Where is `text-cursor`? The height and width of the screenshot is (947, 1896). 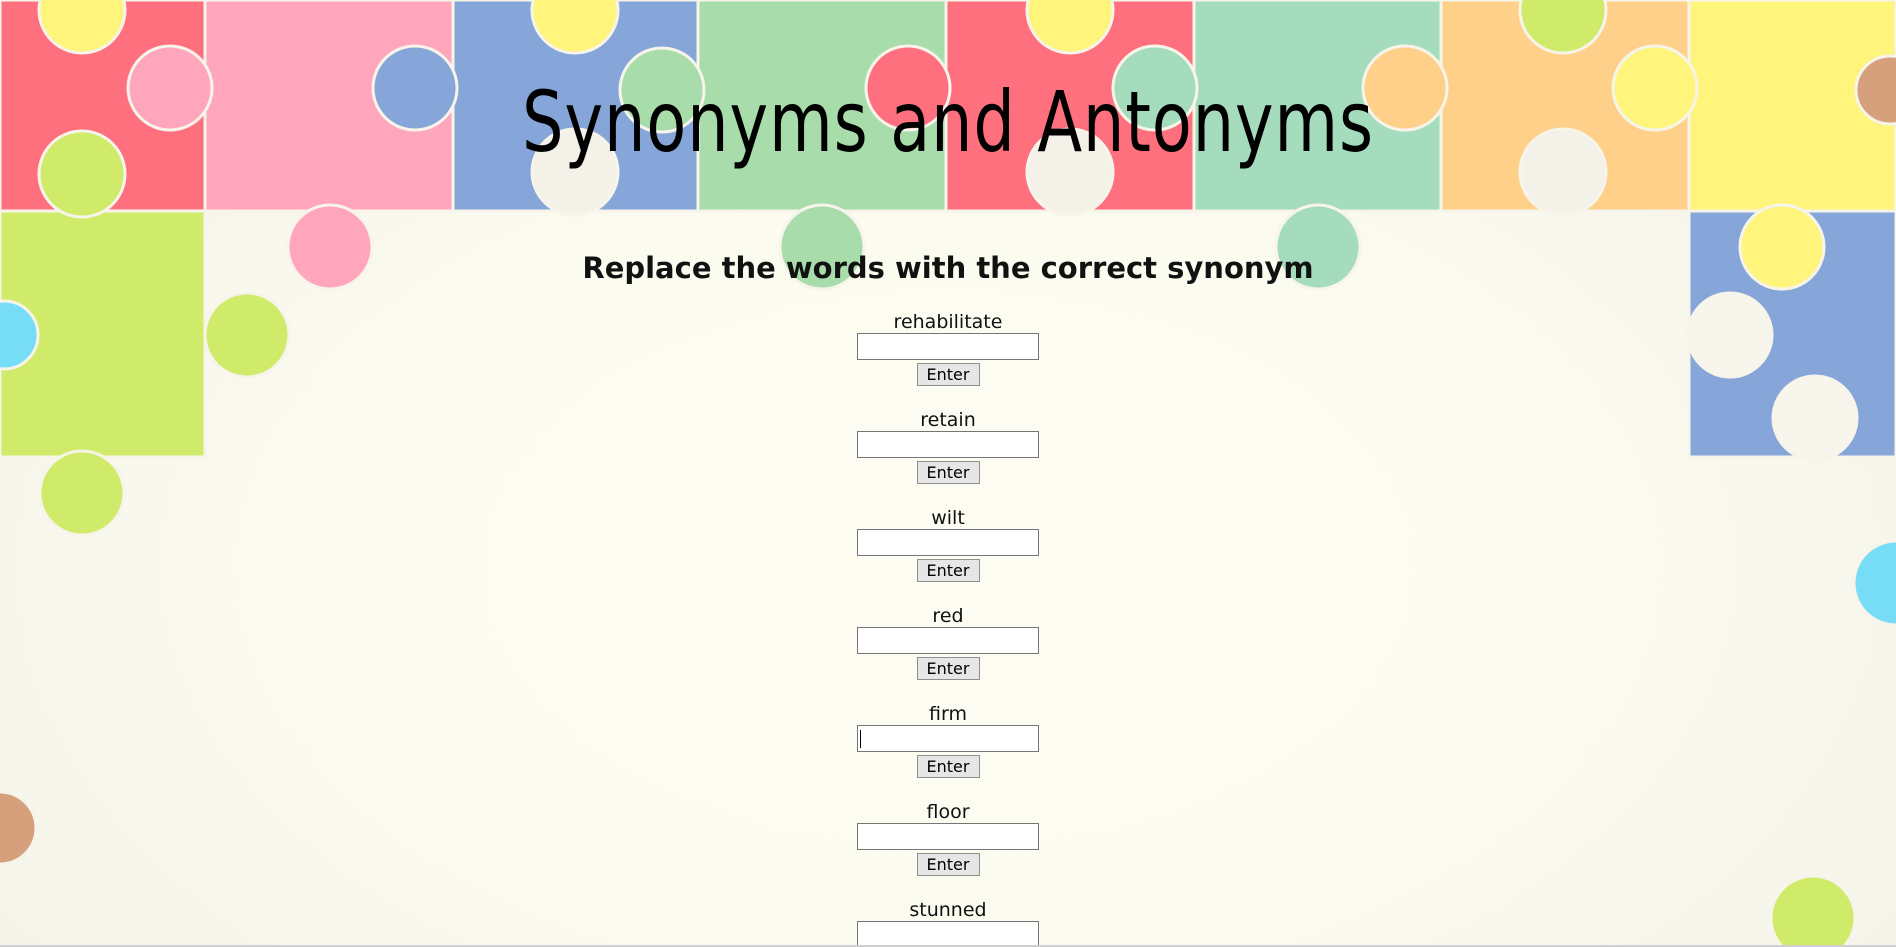
text-cursor is located at coordinates (860, 739).